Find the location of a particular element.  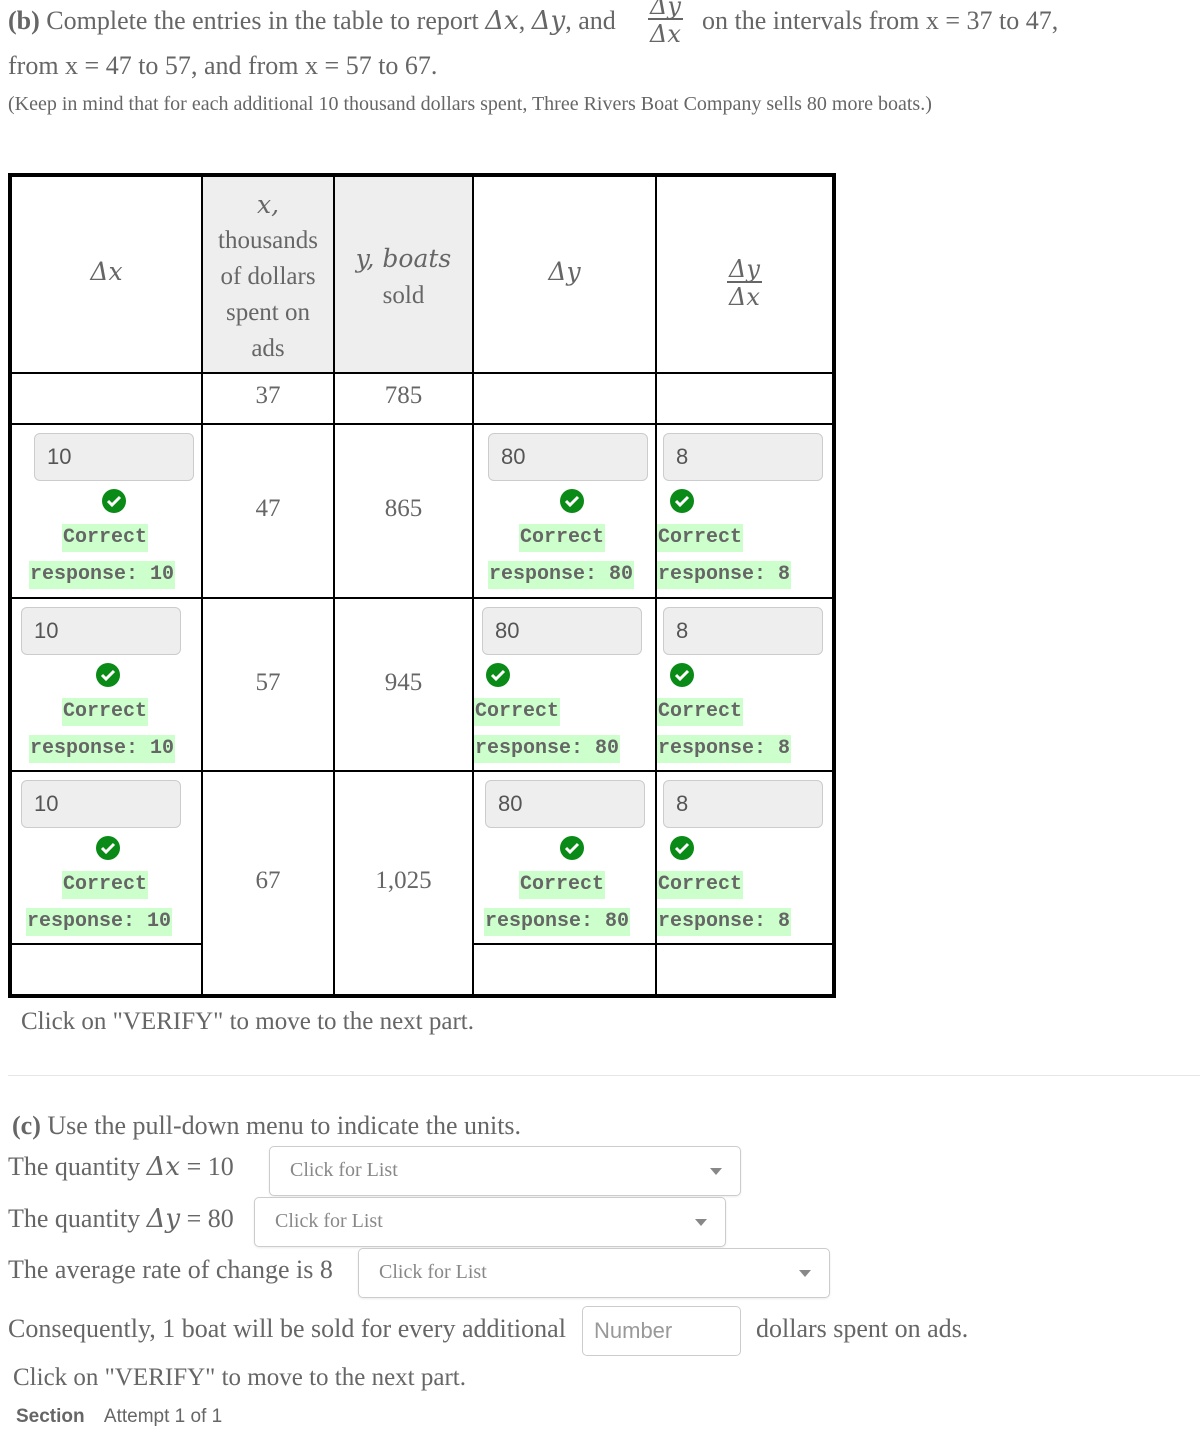

ratio-input-1: 8 is located at coordinates (743, 457).